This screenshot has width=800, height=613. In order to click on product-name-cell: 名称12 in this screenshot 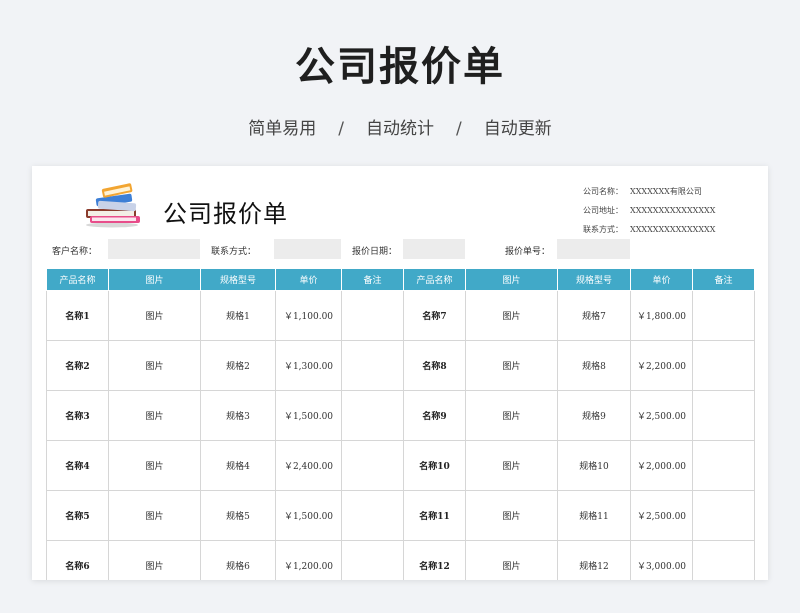, I will do `click(434, 560)`.